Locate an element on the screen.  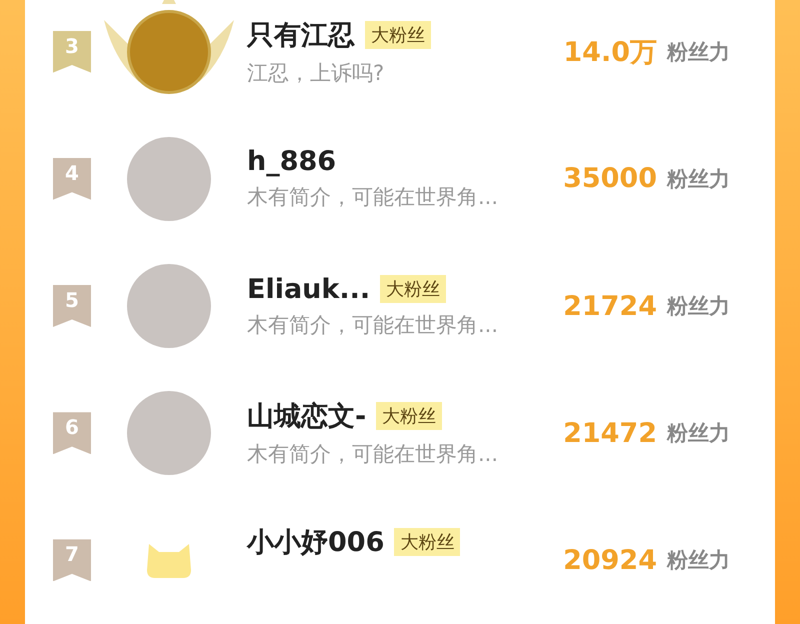
user-name: h_886 is located at coordinates (291, 162).